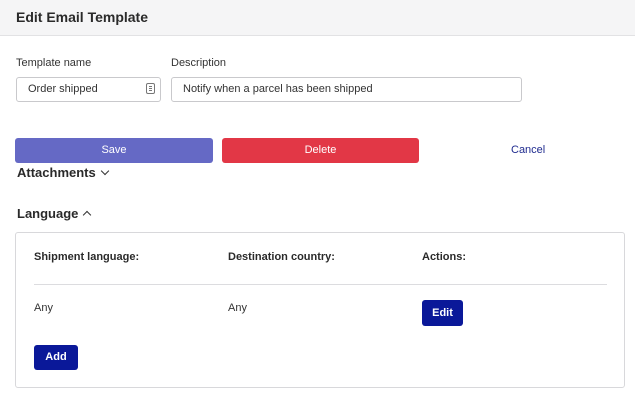 Image resolution: width=635 pixels, height=397 pixels. I want to click on chevron-up-icon, so click(87, 215).